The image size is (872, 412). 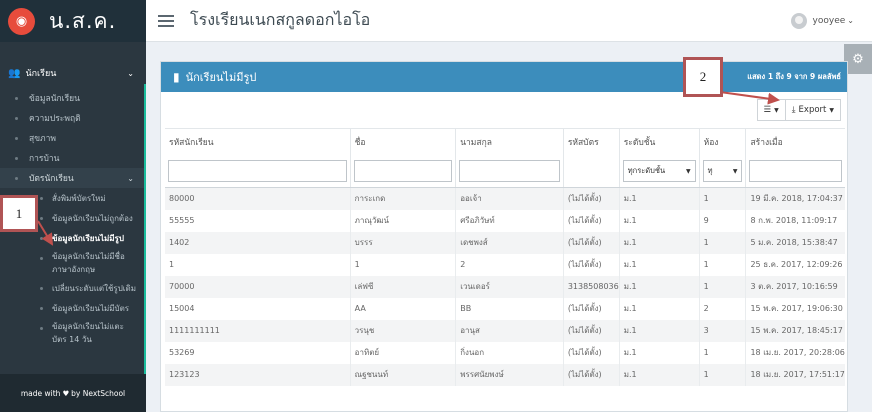 I want to click on brand: ◉ น.ส.ค., so click(x=73, y=21).